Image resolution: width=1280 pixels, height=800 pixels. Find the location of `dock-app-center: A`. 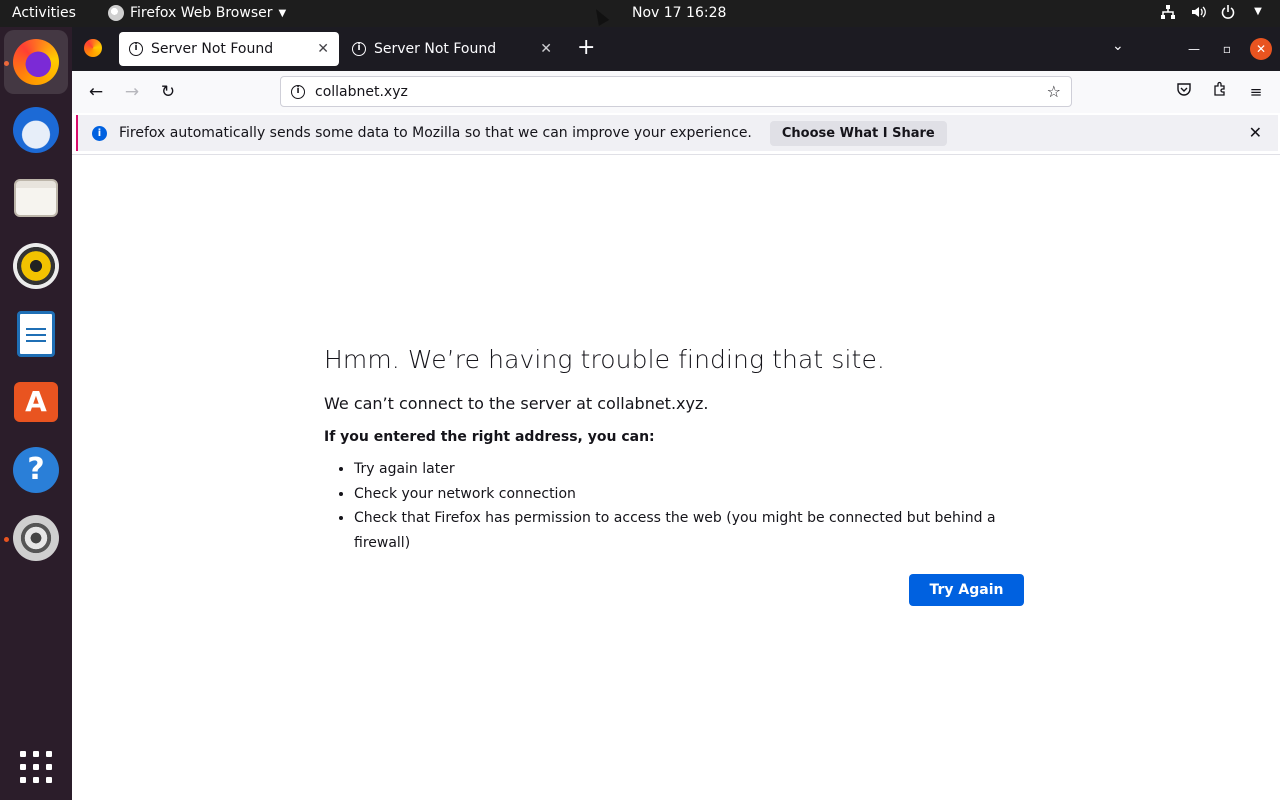

dock-app-center: A is located at coordinates (36, 402).